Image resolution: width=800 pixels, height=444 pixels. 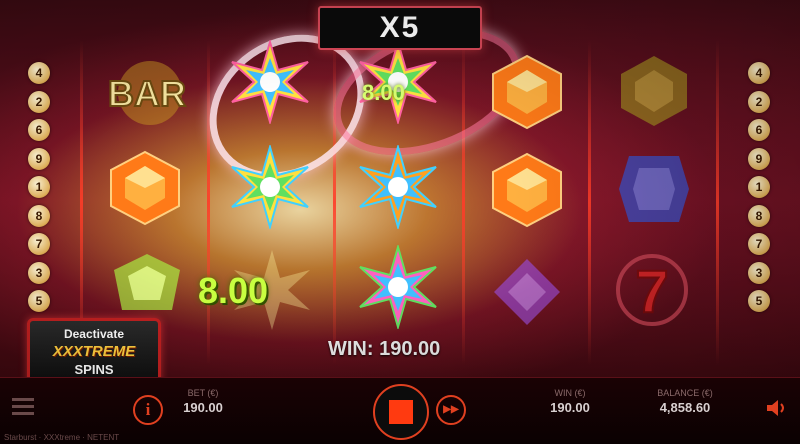 I want to click on xxxtreme-logo-text: XXXTREME, so click(x=94, y=351).